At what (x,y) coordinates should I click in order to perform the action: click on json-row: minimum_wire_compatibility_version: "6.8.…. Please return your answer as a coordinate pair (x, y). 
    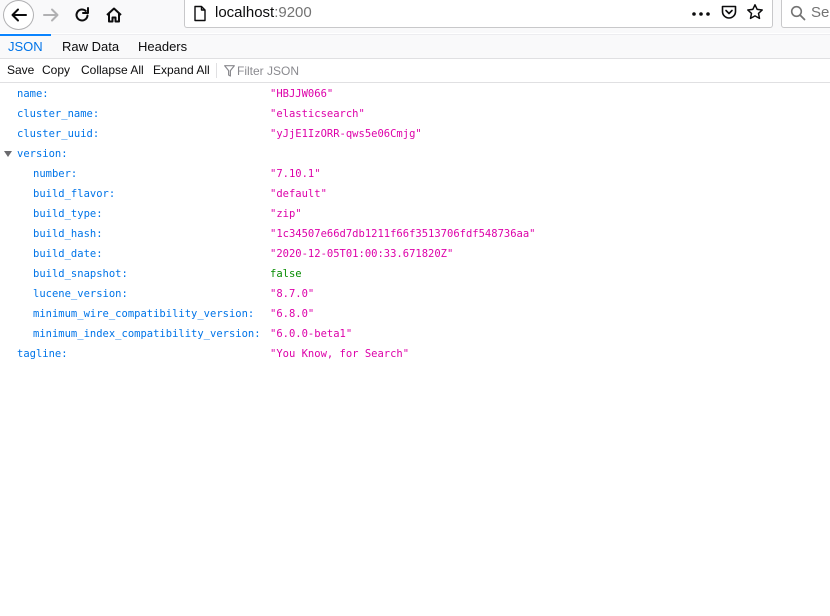
    Looking at the image, I should click on (415, 314).